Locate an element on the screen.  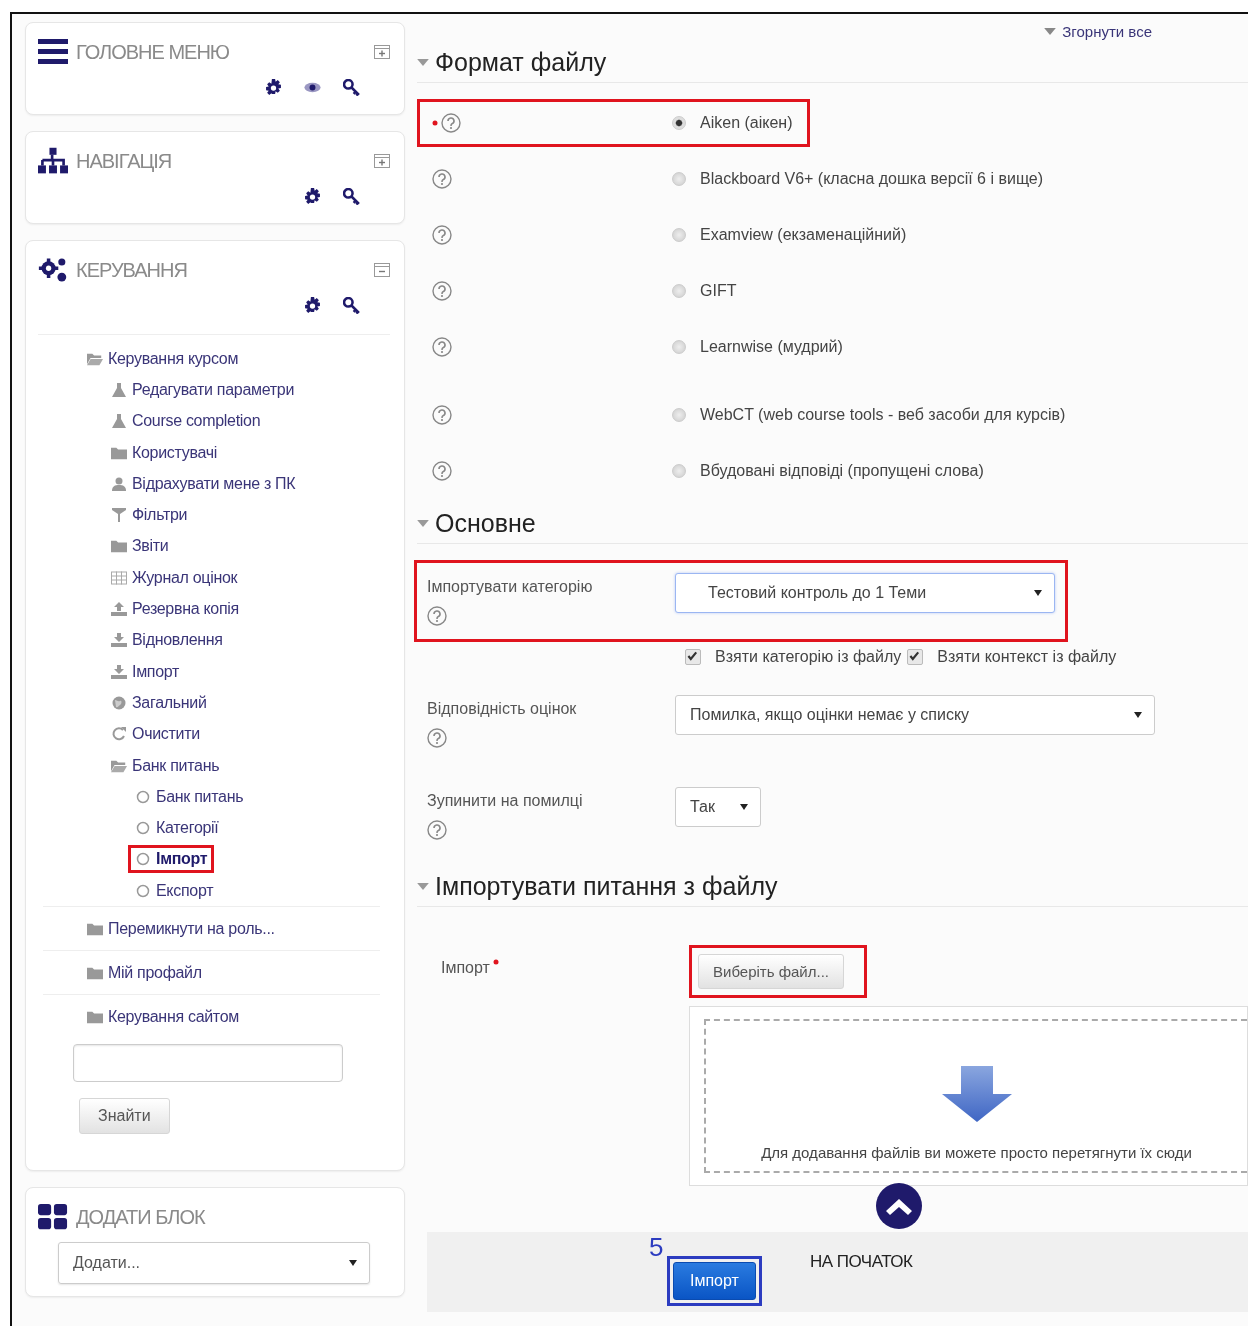
select-field: Так is located at coordinates (718, 807).